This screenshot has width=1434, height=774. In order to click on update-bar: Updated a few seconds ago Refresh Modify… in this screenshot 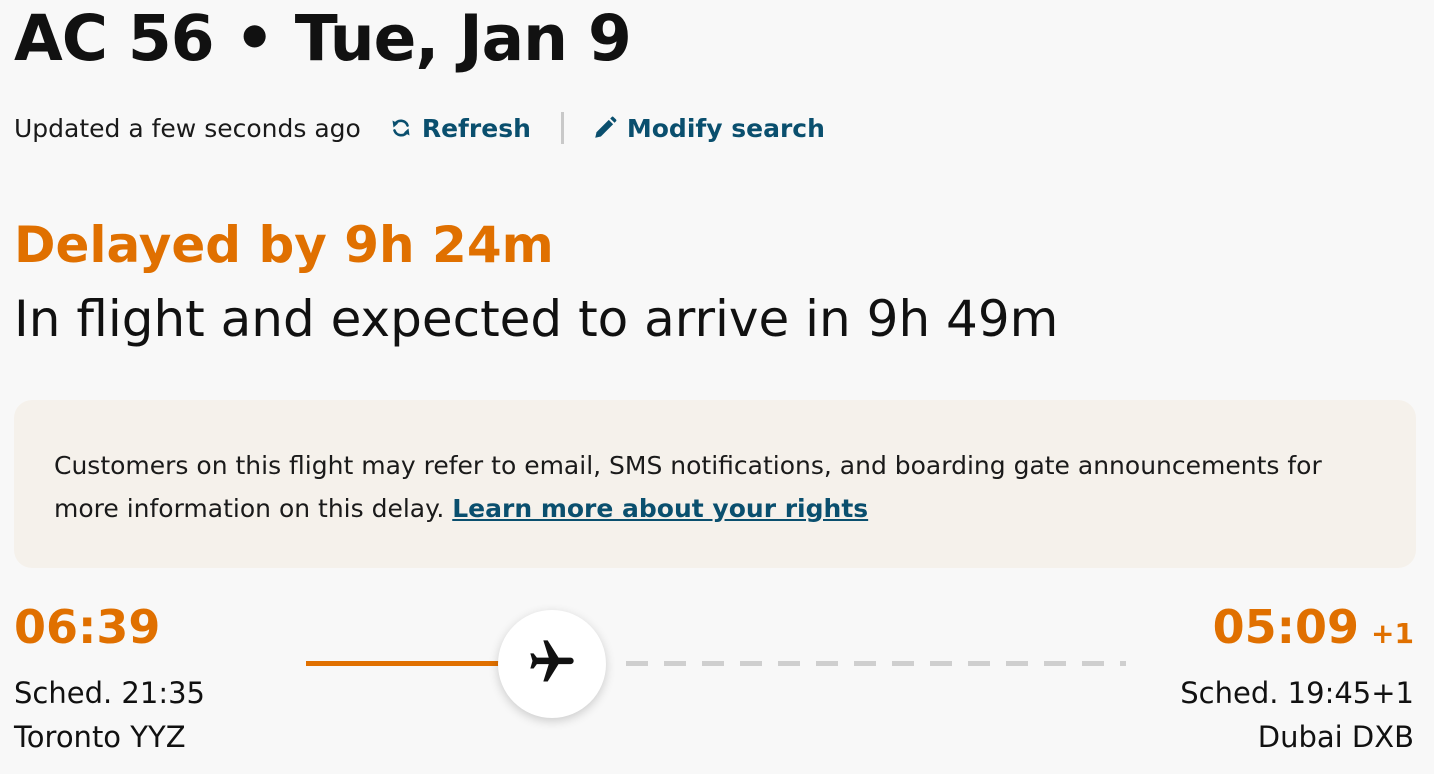, I will do `click(419, 128)`.